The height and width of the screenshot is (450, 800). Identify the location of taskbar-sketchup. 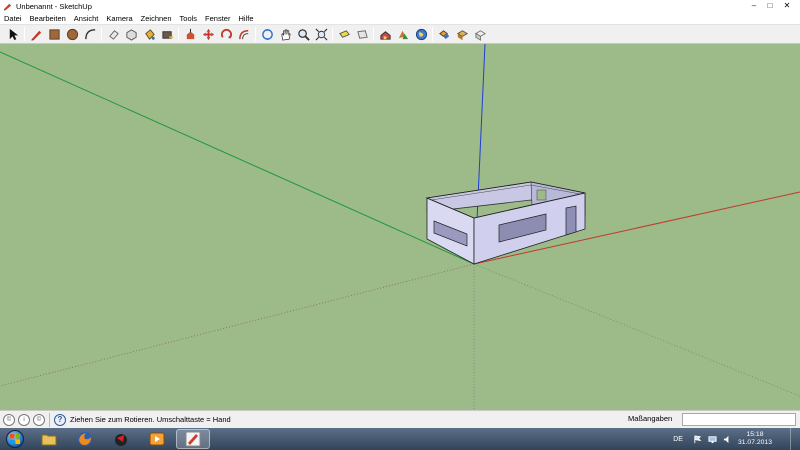
(193, 439).